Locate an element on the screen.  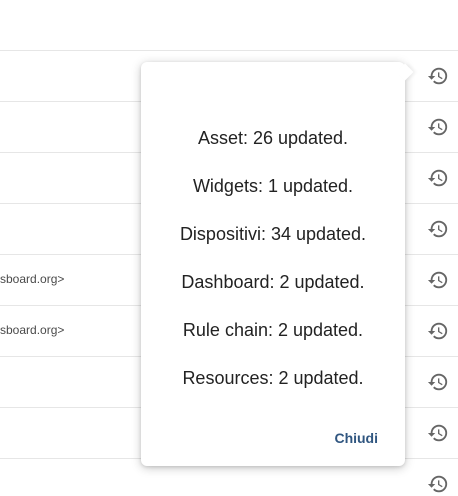
summary-dashboard: Dashboard: 2 updated. is located at coordinates (273, 282).